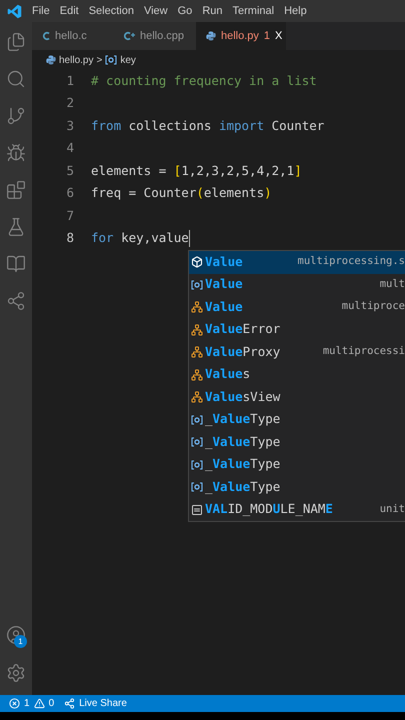 Image resolution: width=405 pixels, height=720 pixels. What do you see at coordinates (20, 641) in the screenshot?
I see `notification-badge: 1` at bounding box center [20, 641].